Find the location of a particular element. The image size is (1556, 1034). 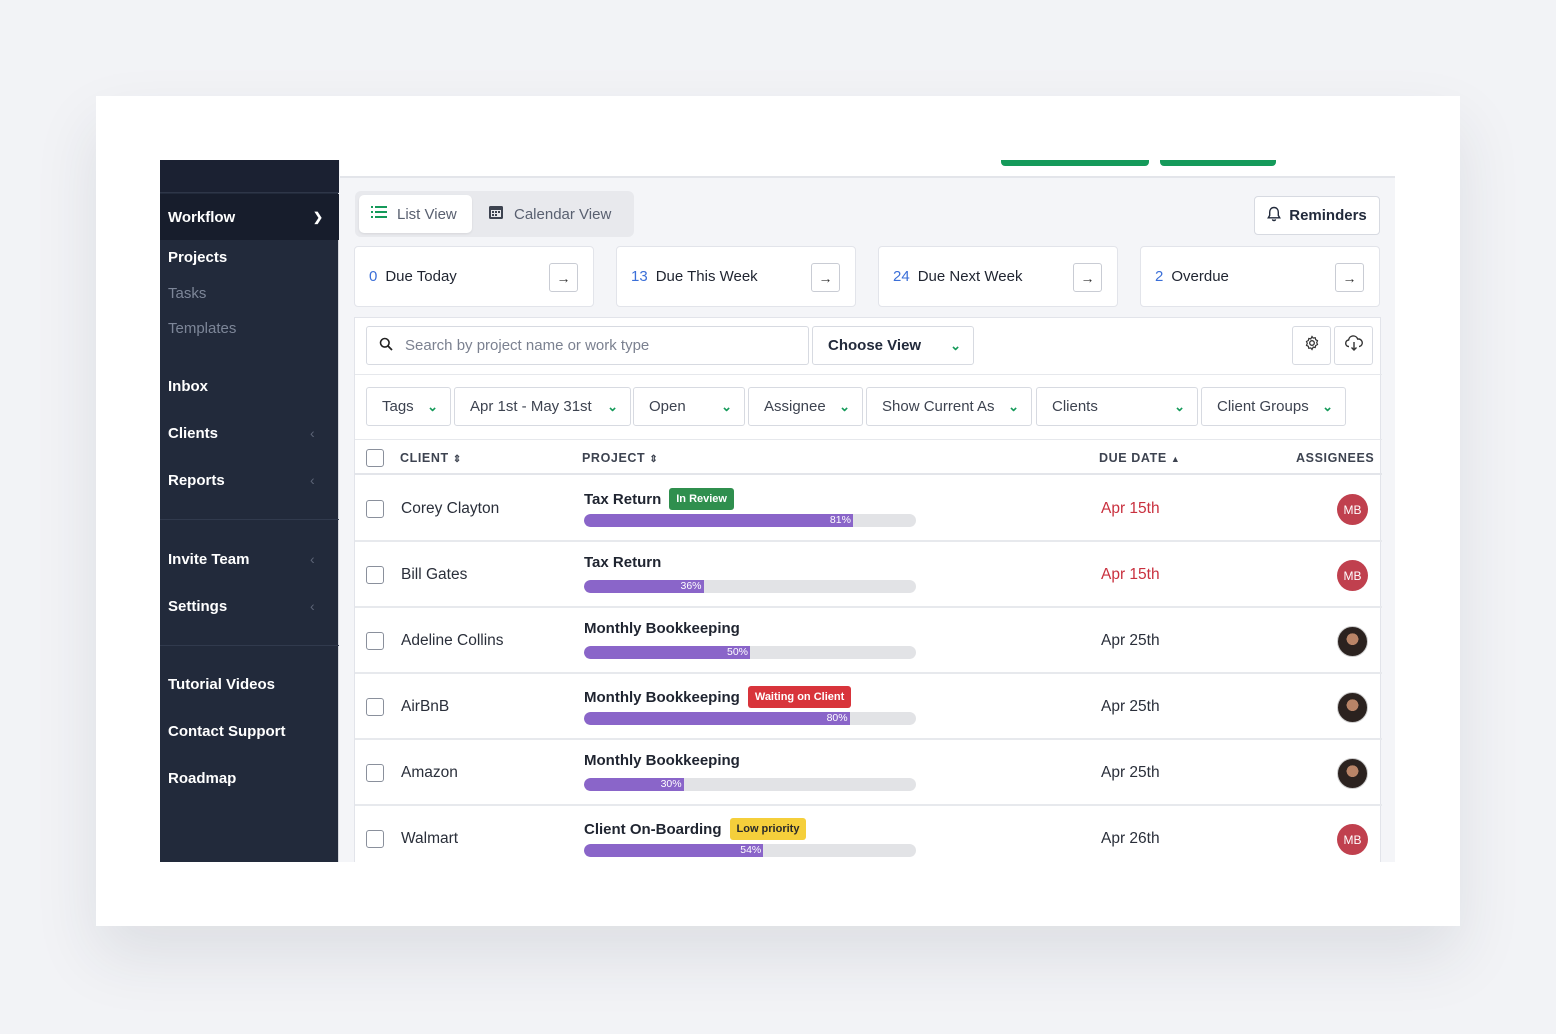

bell-icon is located at coordinates (1274, 216).